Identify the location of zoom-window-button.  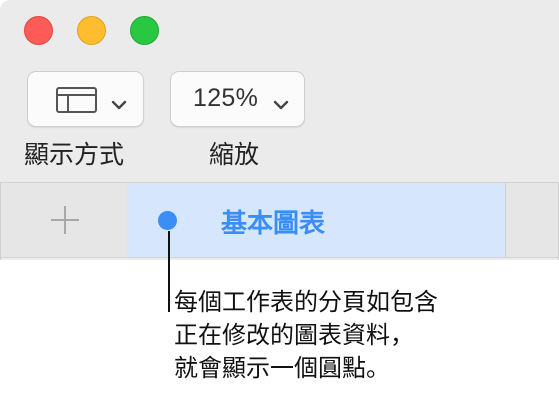
(144, 30).